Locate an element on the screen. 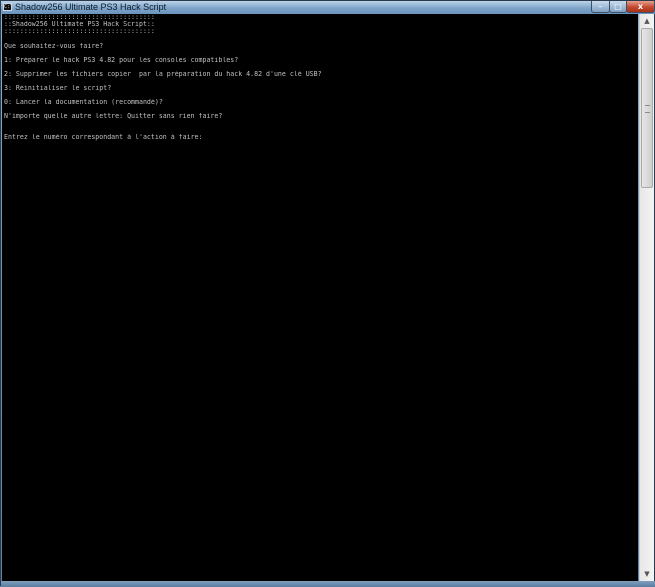 The image size is (655, 587). minimize-button: – is located at coordinates (600, 7).